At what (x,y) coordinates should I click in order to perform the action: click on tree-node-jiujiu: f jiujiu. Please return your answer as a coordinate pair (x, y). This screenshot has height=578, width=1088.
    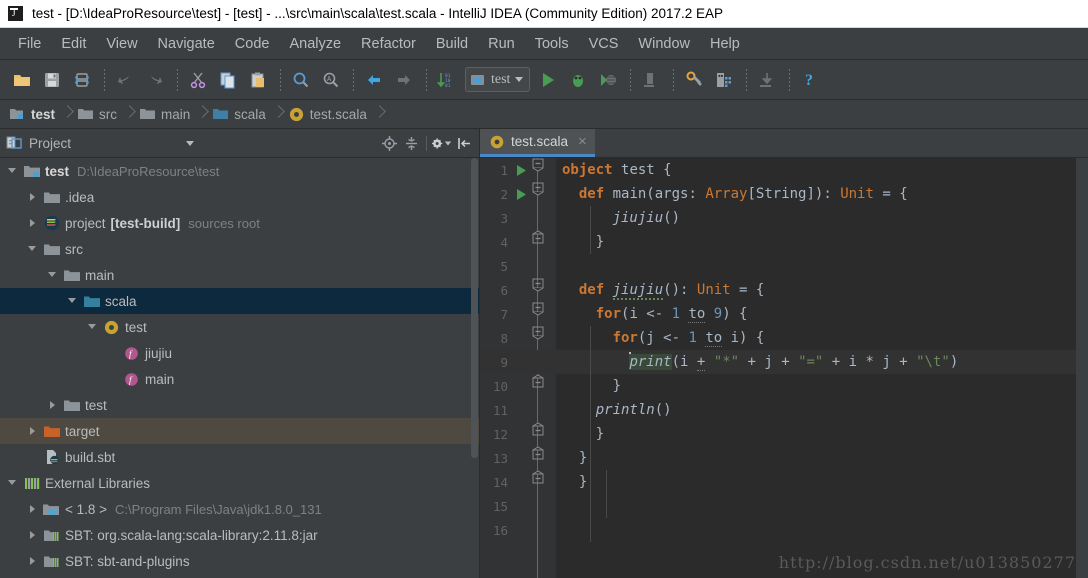
    Looking at the image, I should click on (239, 353).